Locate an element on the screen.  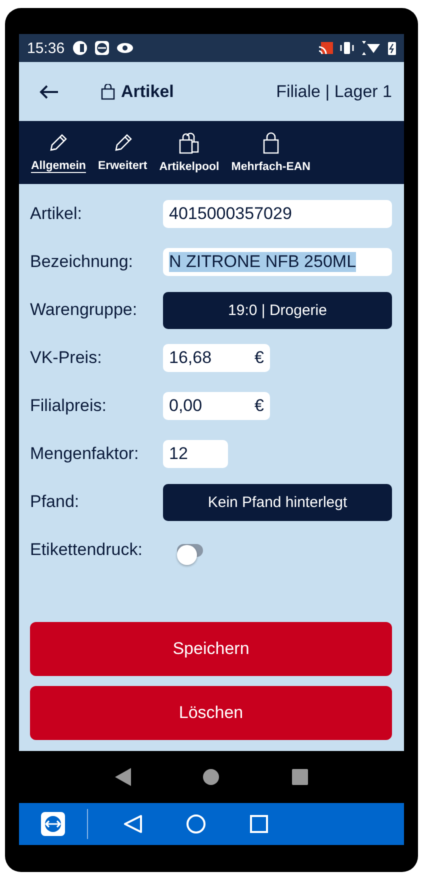
field-label: Artikel: is located at coordinates (56, 214).